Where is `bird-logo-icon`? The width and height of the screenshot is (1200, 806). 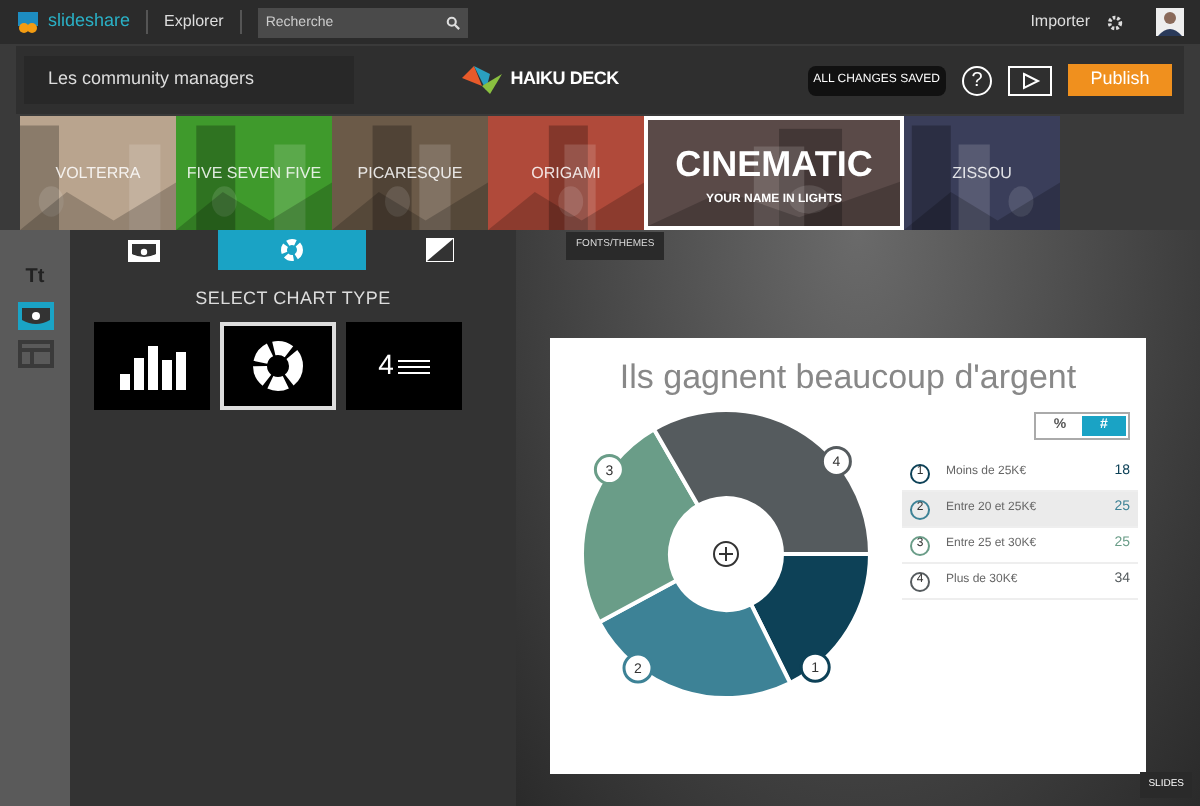
bird-logo-icon is located at coordinates (482, 80).